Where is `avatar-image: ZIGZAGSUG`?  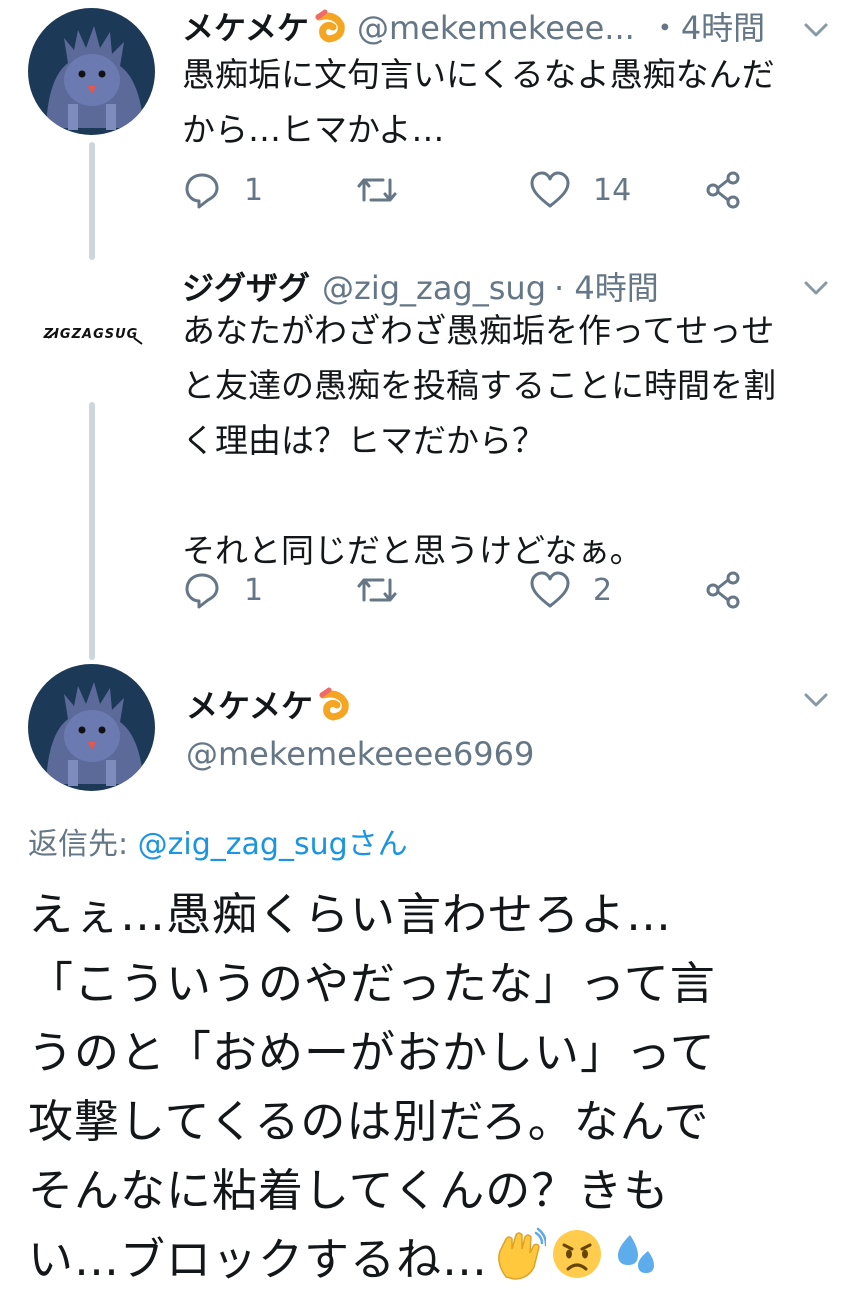 avatar-image: ZIGZAGSUG is located at coordinates (93, 336).